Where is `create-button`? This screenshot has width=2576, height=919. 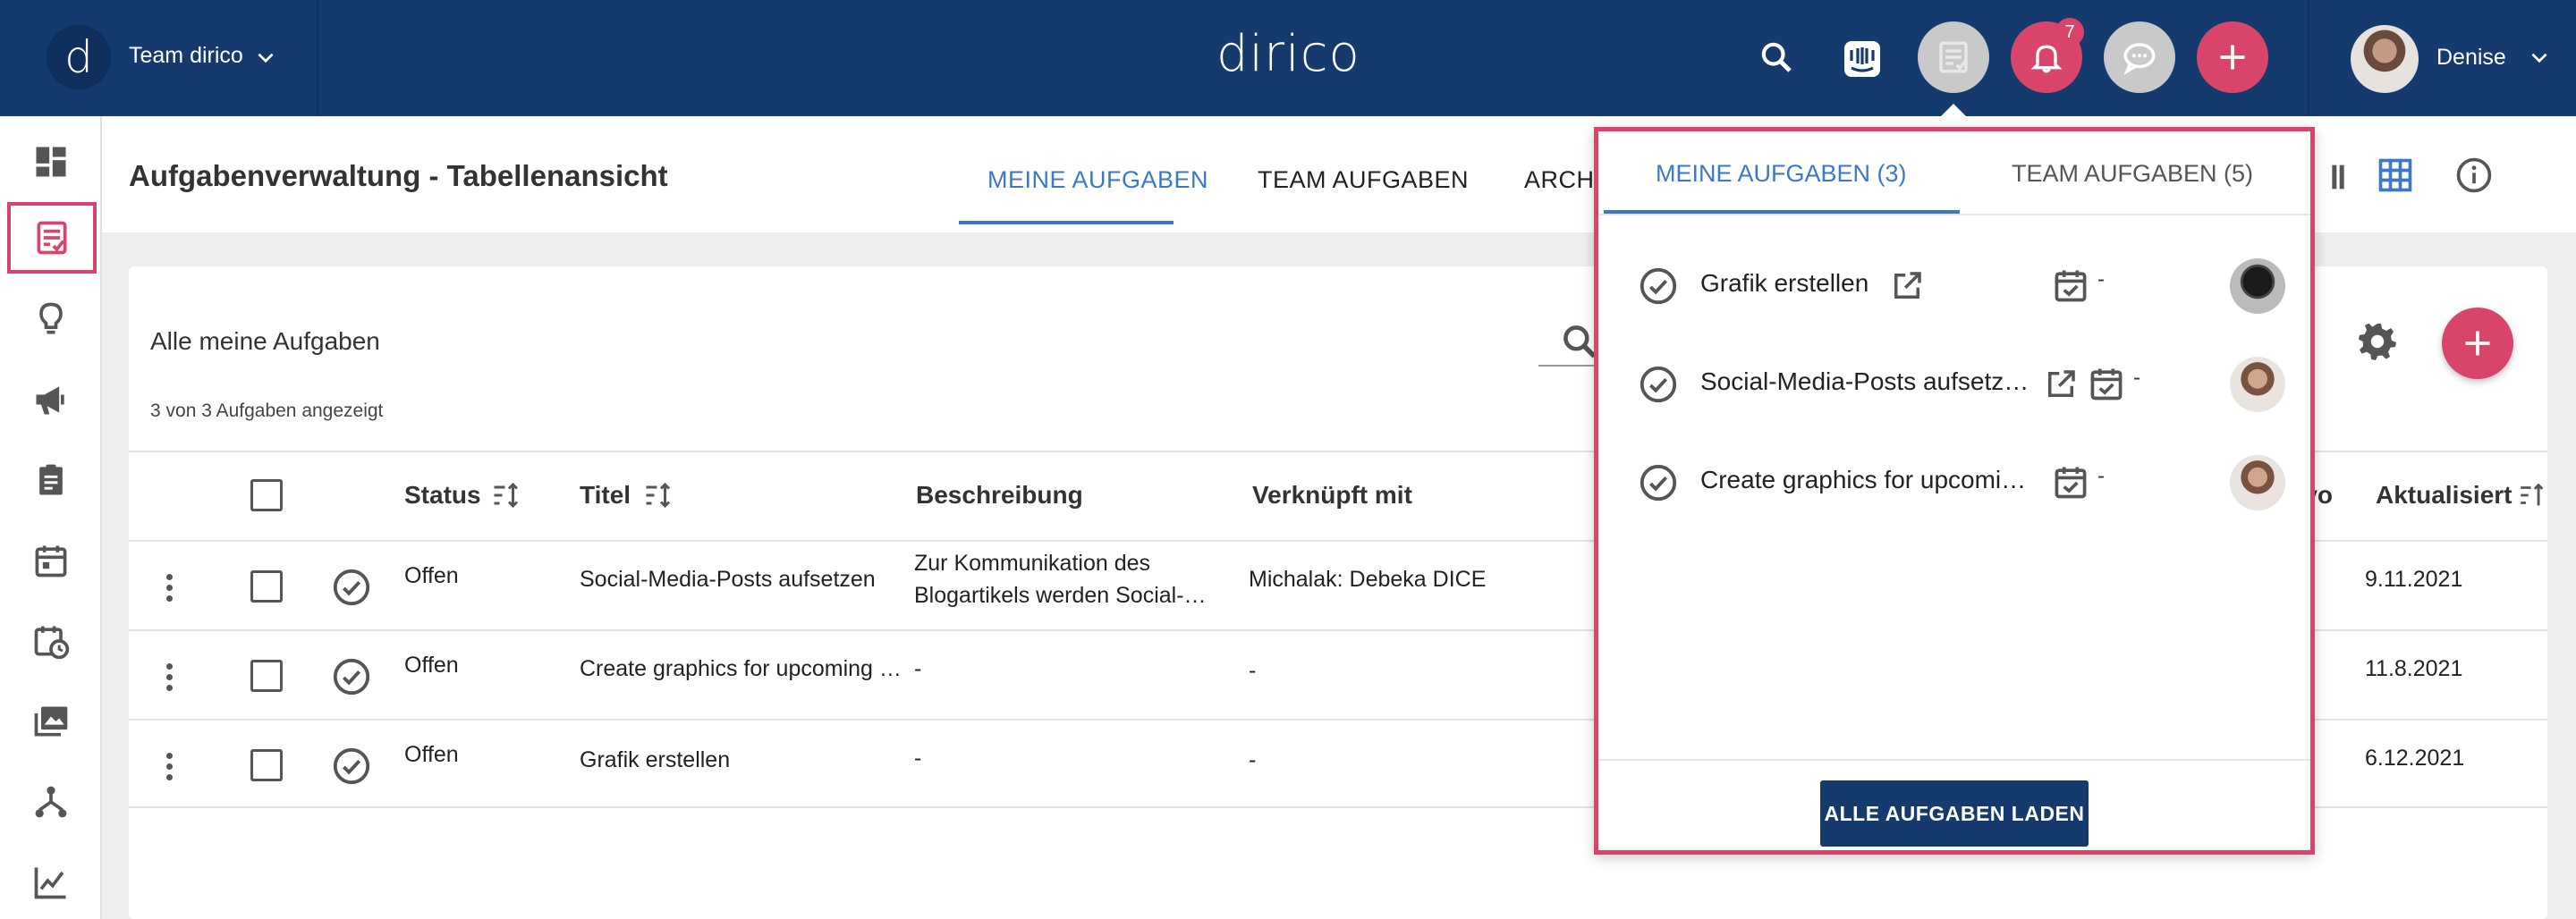
create-button is located at coordinates (2232, 57).